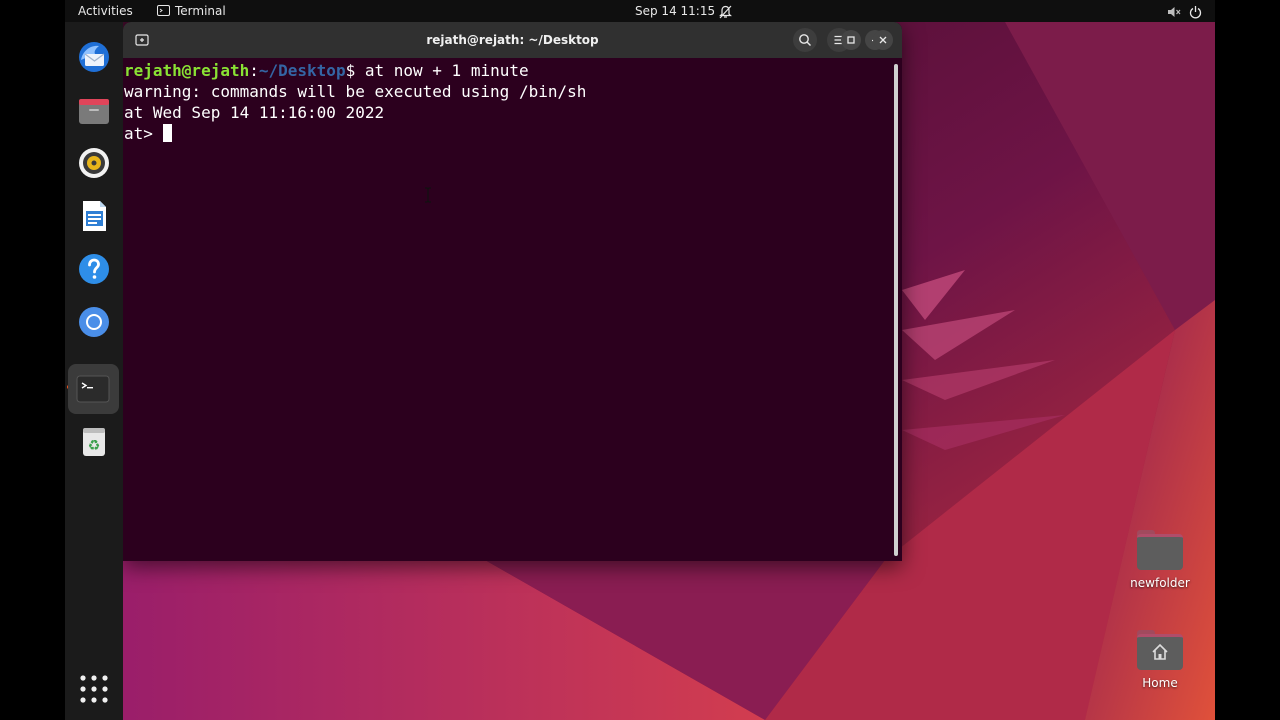 This screenshot has height=720, width=1280. I want to click on dock: ♻, so click(94, 371).